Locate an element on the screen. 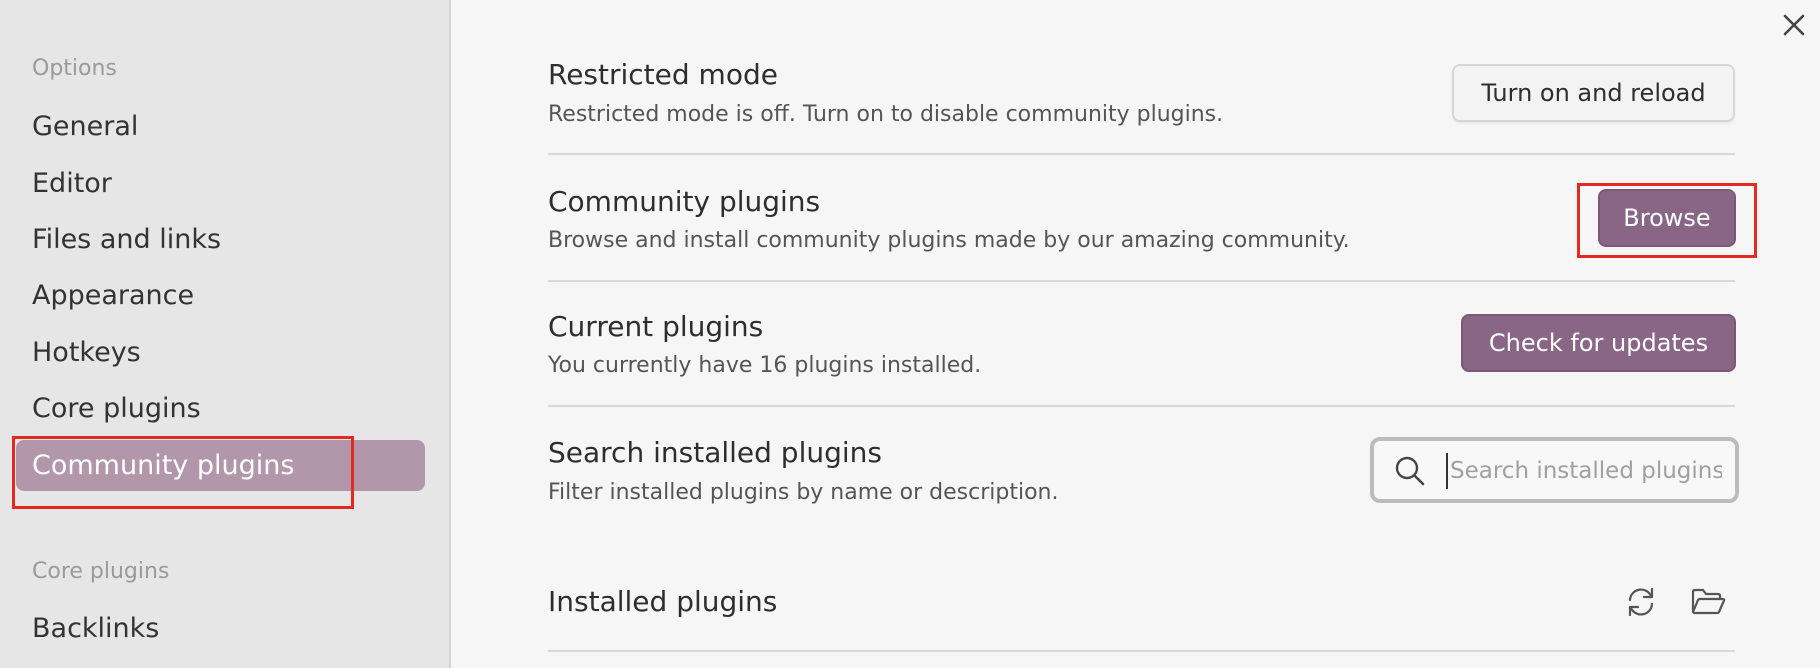  sidebar-section-options: Options is located at coordinates (74, 68).